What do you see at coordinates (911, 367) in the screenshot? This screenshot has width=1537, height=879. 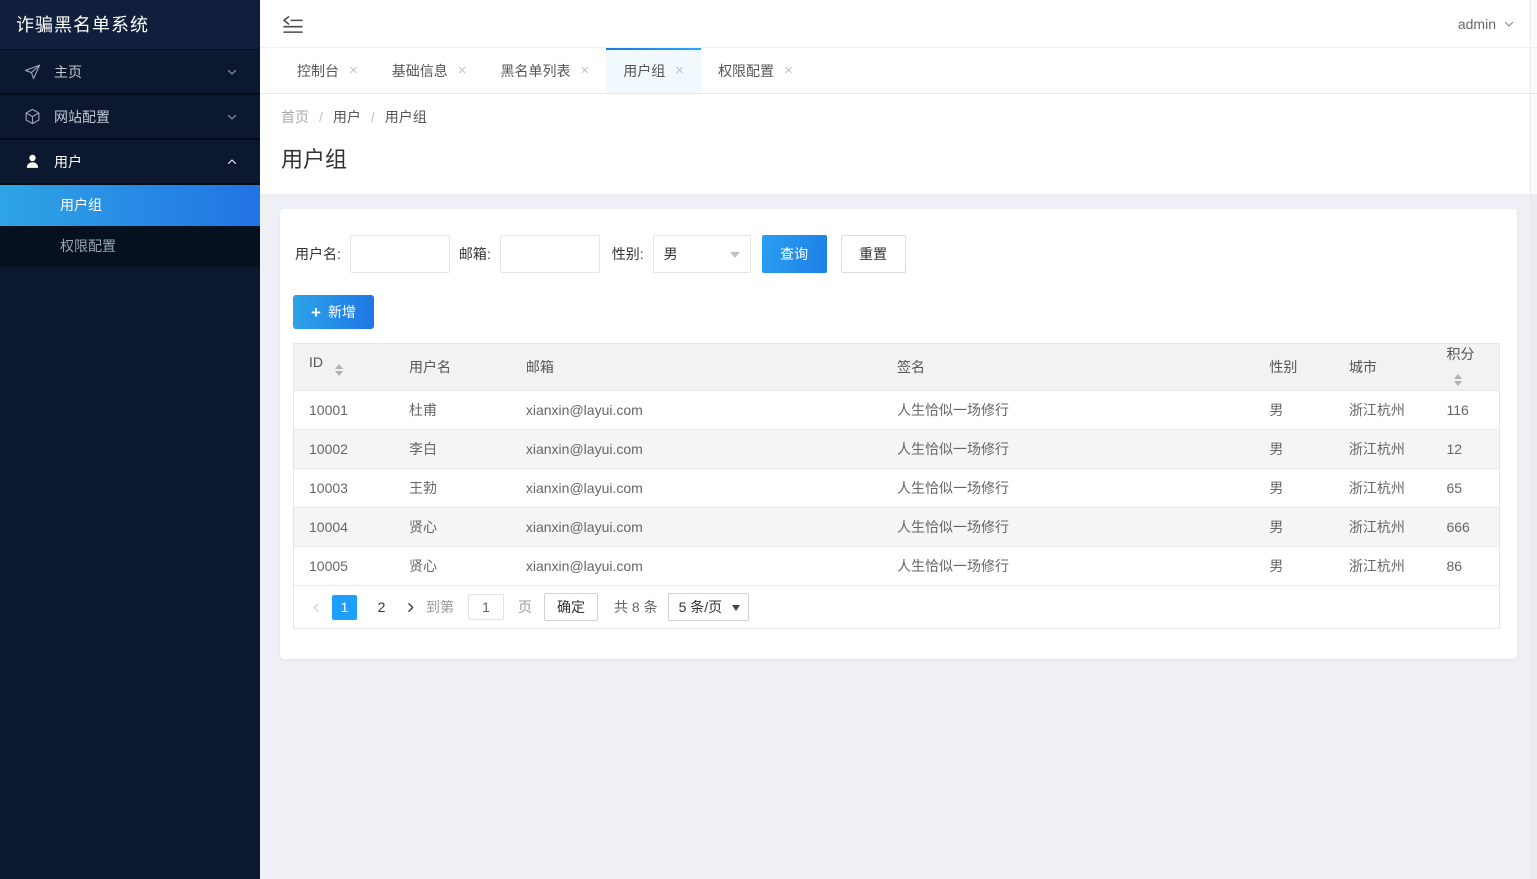 I see `column-label: 签名` at bounding box center [911, 367].